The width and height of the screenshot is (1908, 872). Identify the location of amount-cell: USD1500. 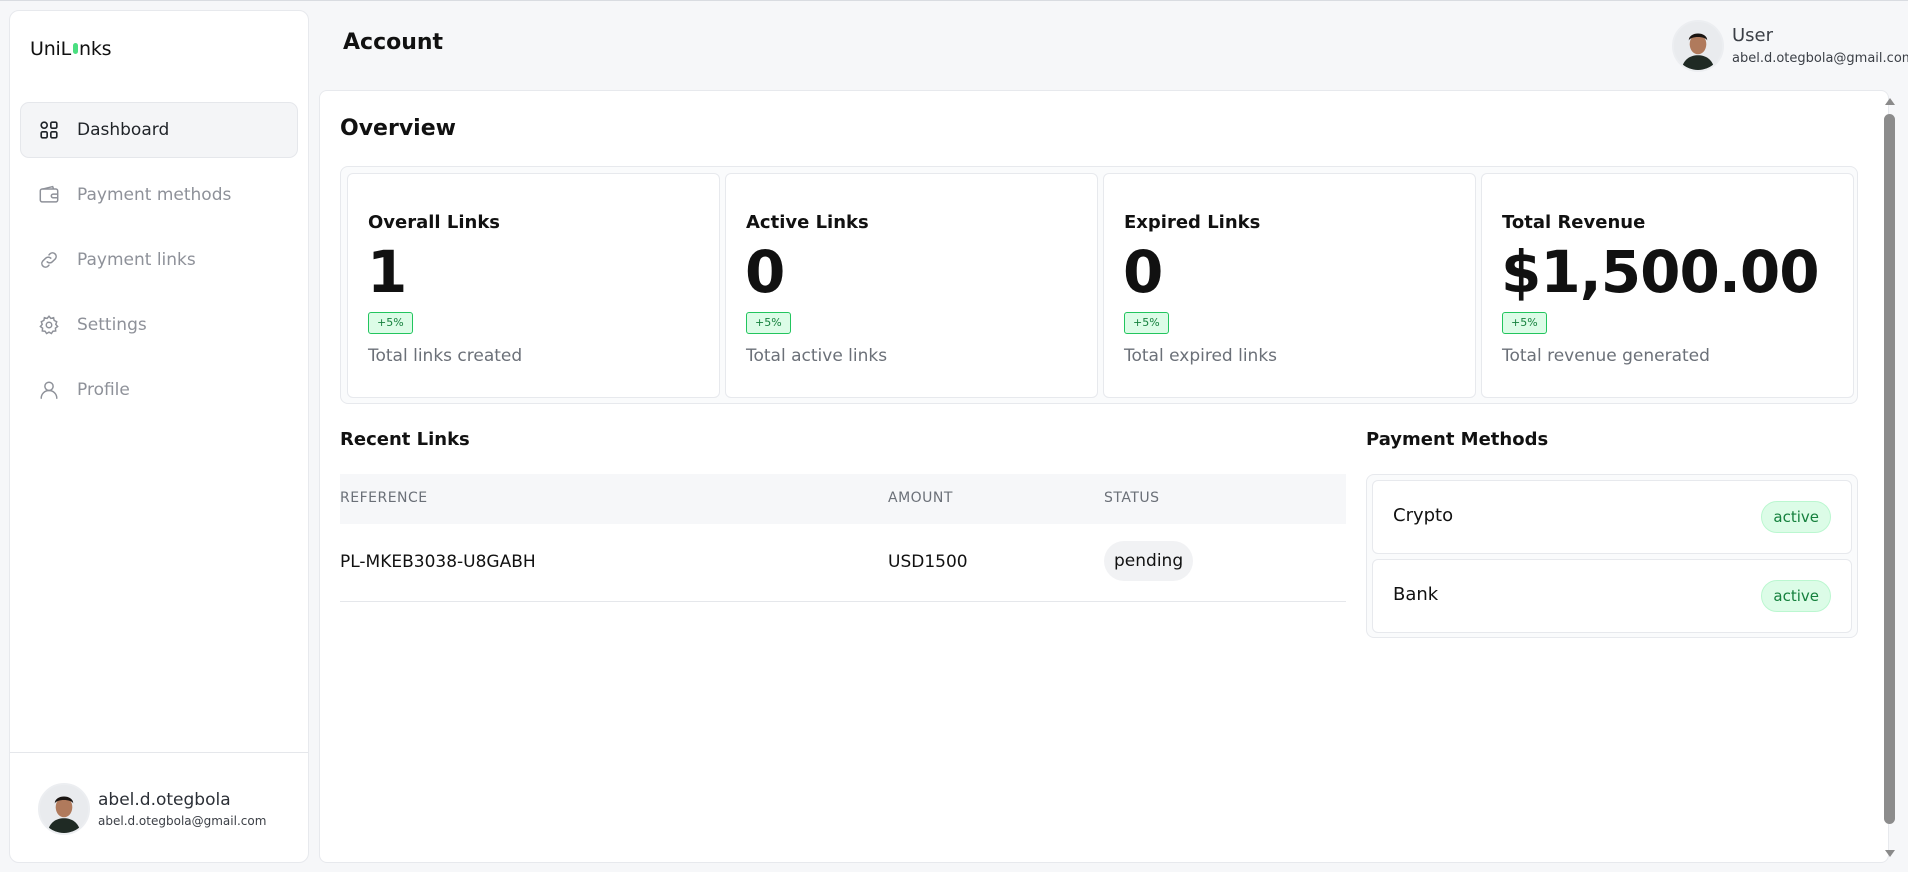
(928, 562).